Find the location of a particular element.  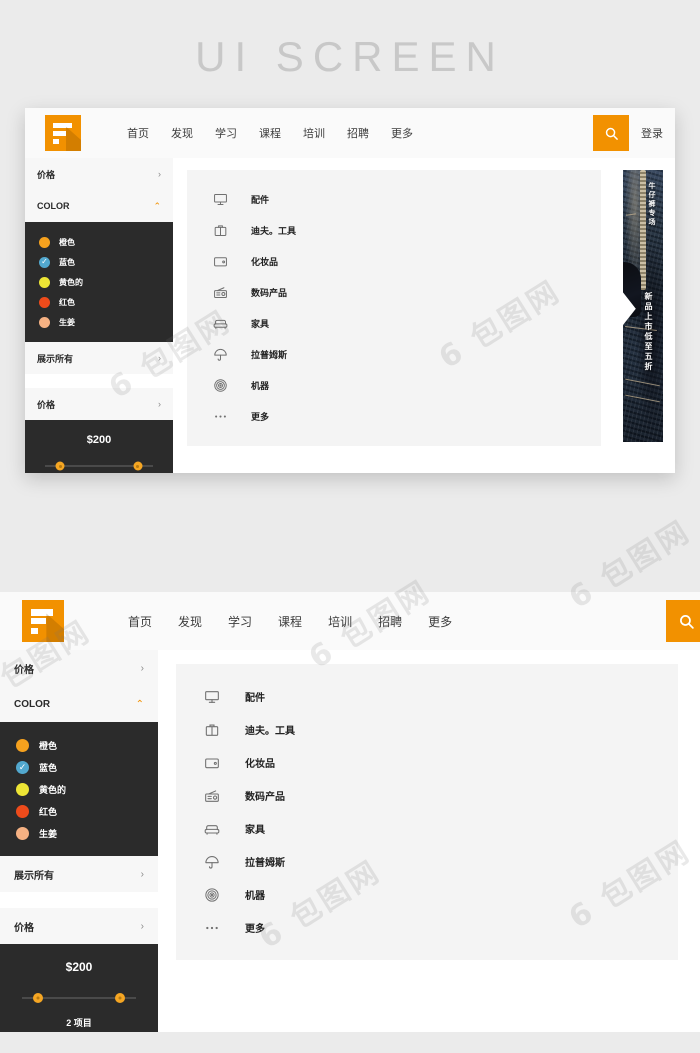

monitor-icon is located at coordinates (211, 696).